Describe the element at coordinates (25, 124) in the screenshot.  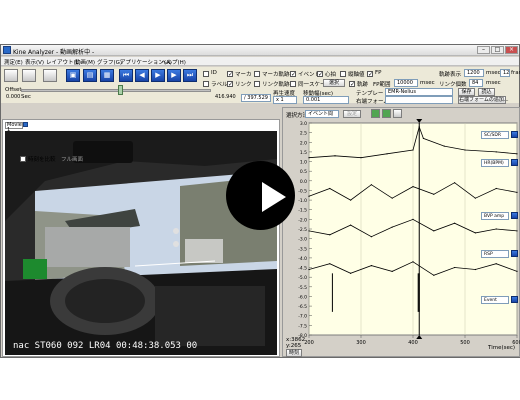
I see `video-index-badge` at that location.